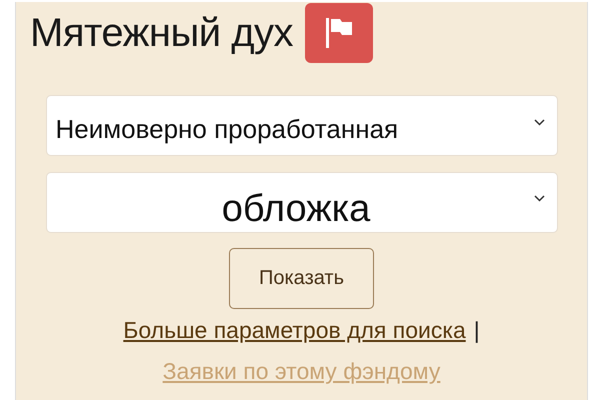 The image size is (600, 400). Describe the element at coordinates (294, 330) in the screenshot. I see `search-link: Больше параметров для поиска` at that location.